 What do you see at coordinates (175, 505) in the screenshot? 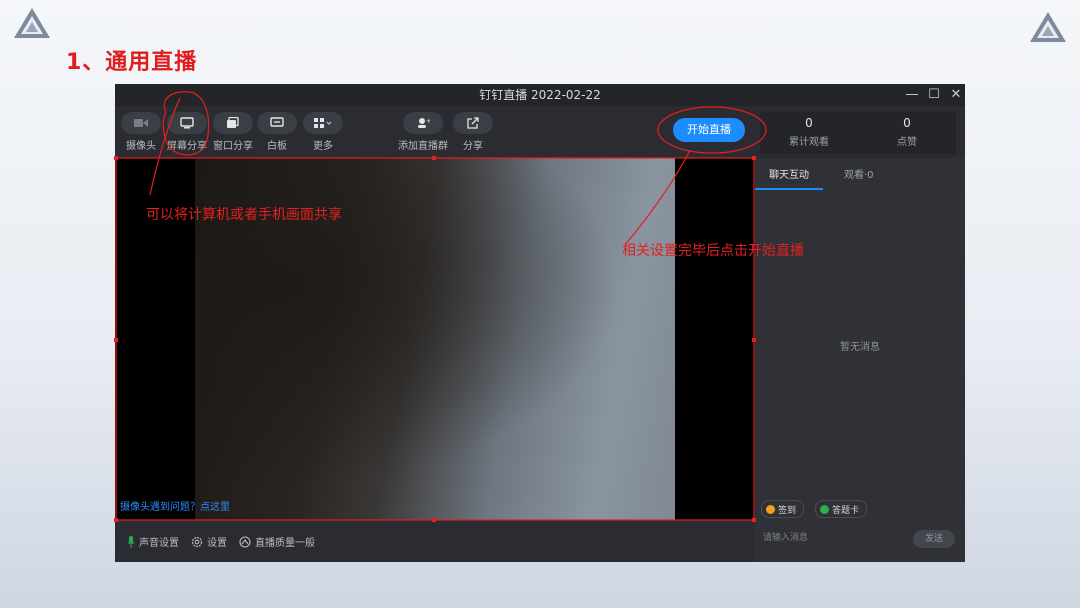
I see `camera-help-link: 摄像头遇到问题？点这里` at bounding box center [175, 505].